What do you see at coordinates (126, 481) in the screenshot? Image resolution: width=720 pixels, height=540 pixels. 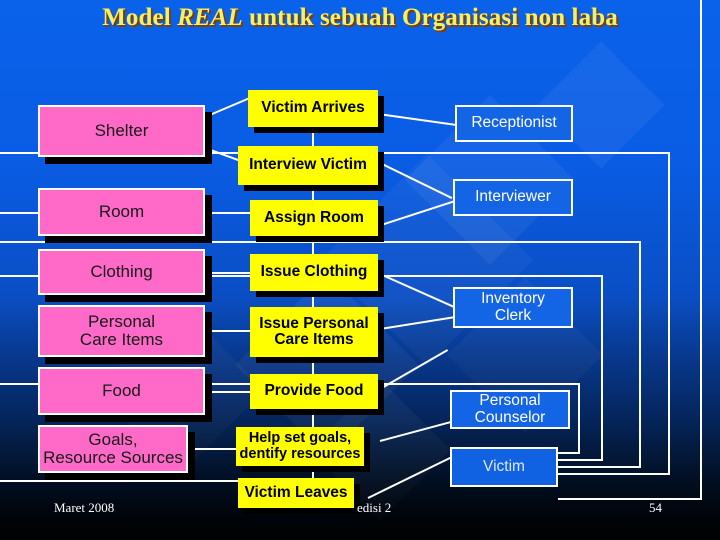 I see `connector-left-rail-bottom` at bounding box center [126, 481].